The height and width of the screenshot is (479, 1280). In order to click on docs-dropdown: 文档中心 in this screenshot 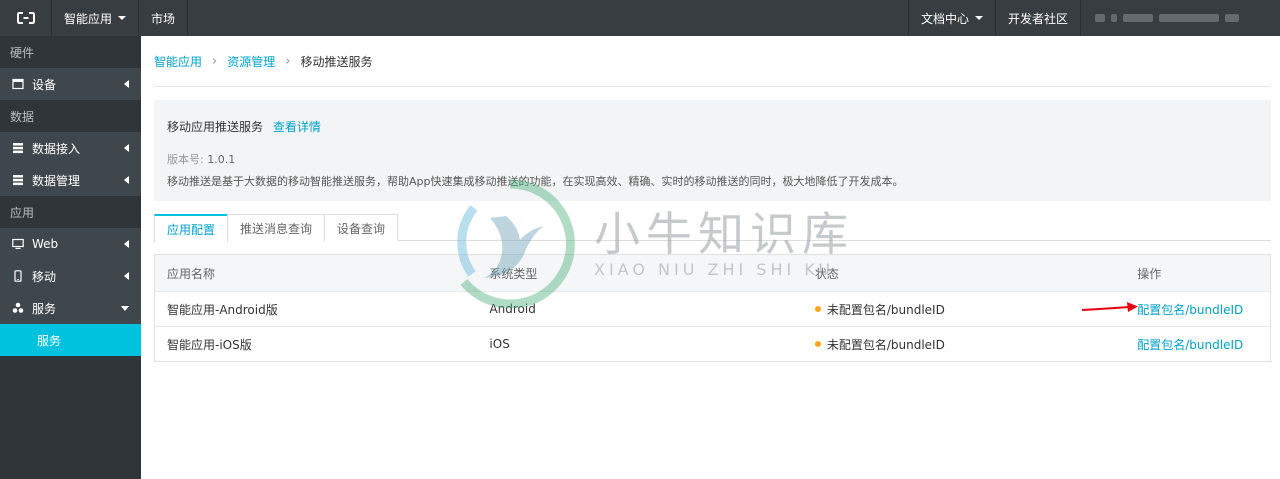, I will do `click(951, 18)`.